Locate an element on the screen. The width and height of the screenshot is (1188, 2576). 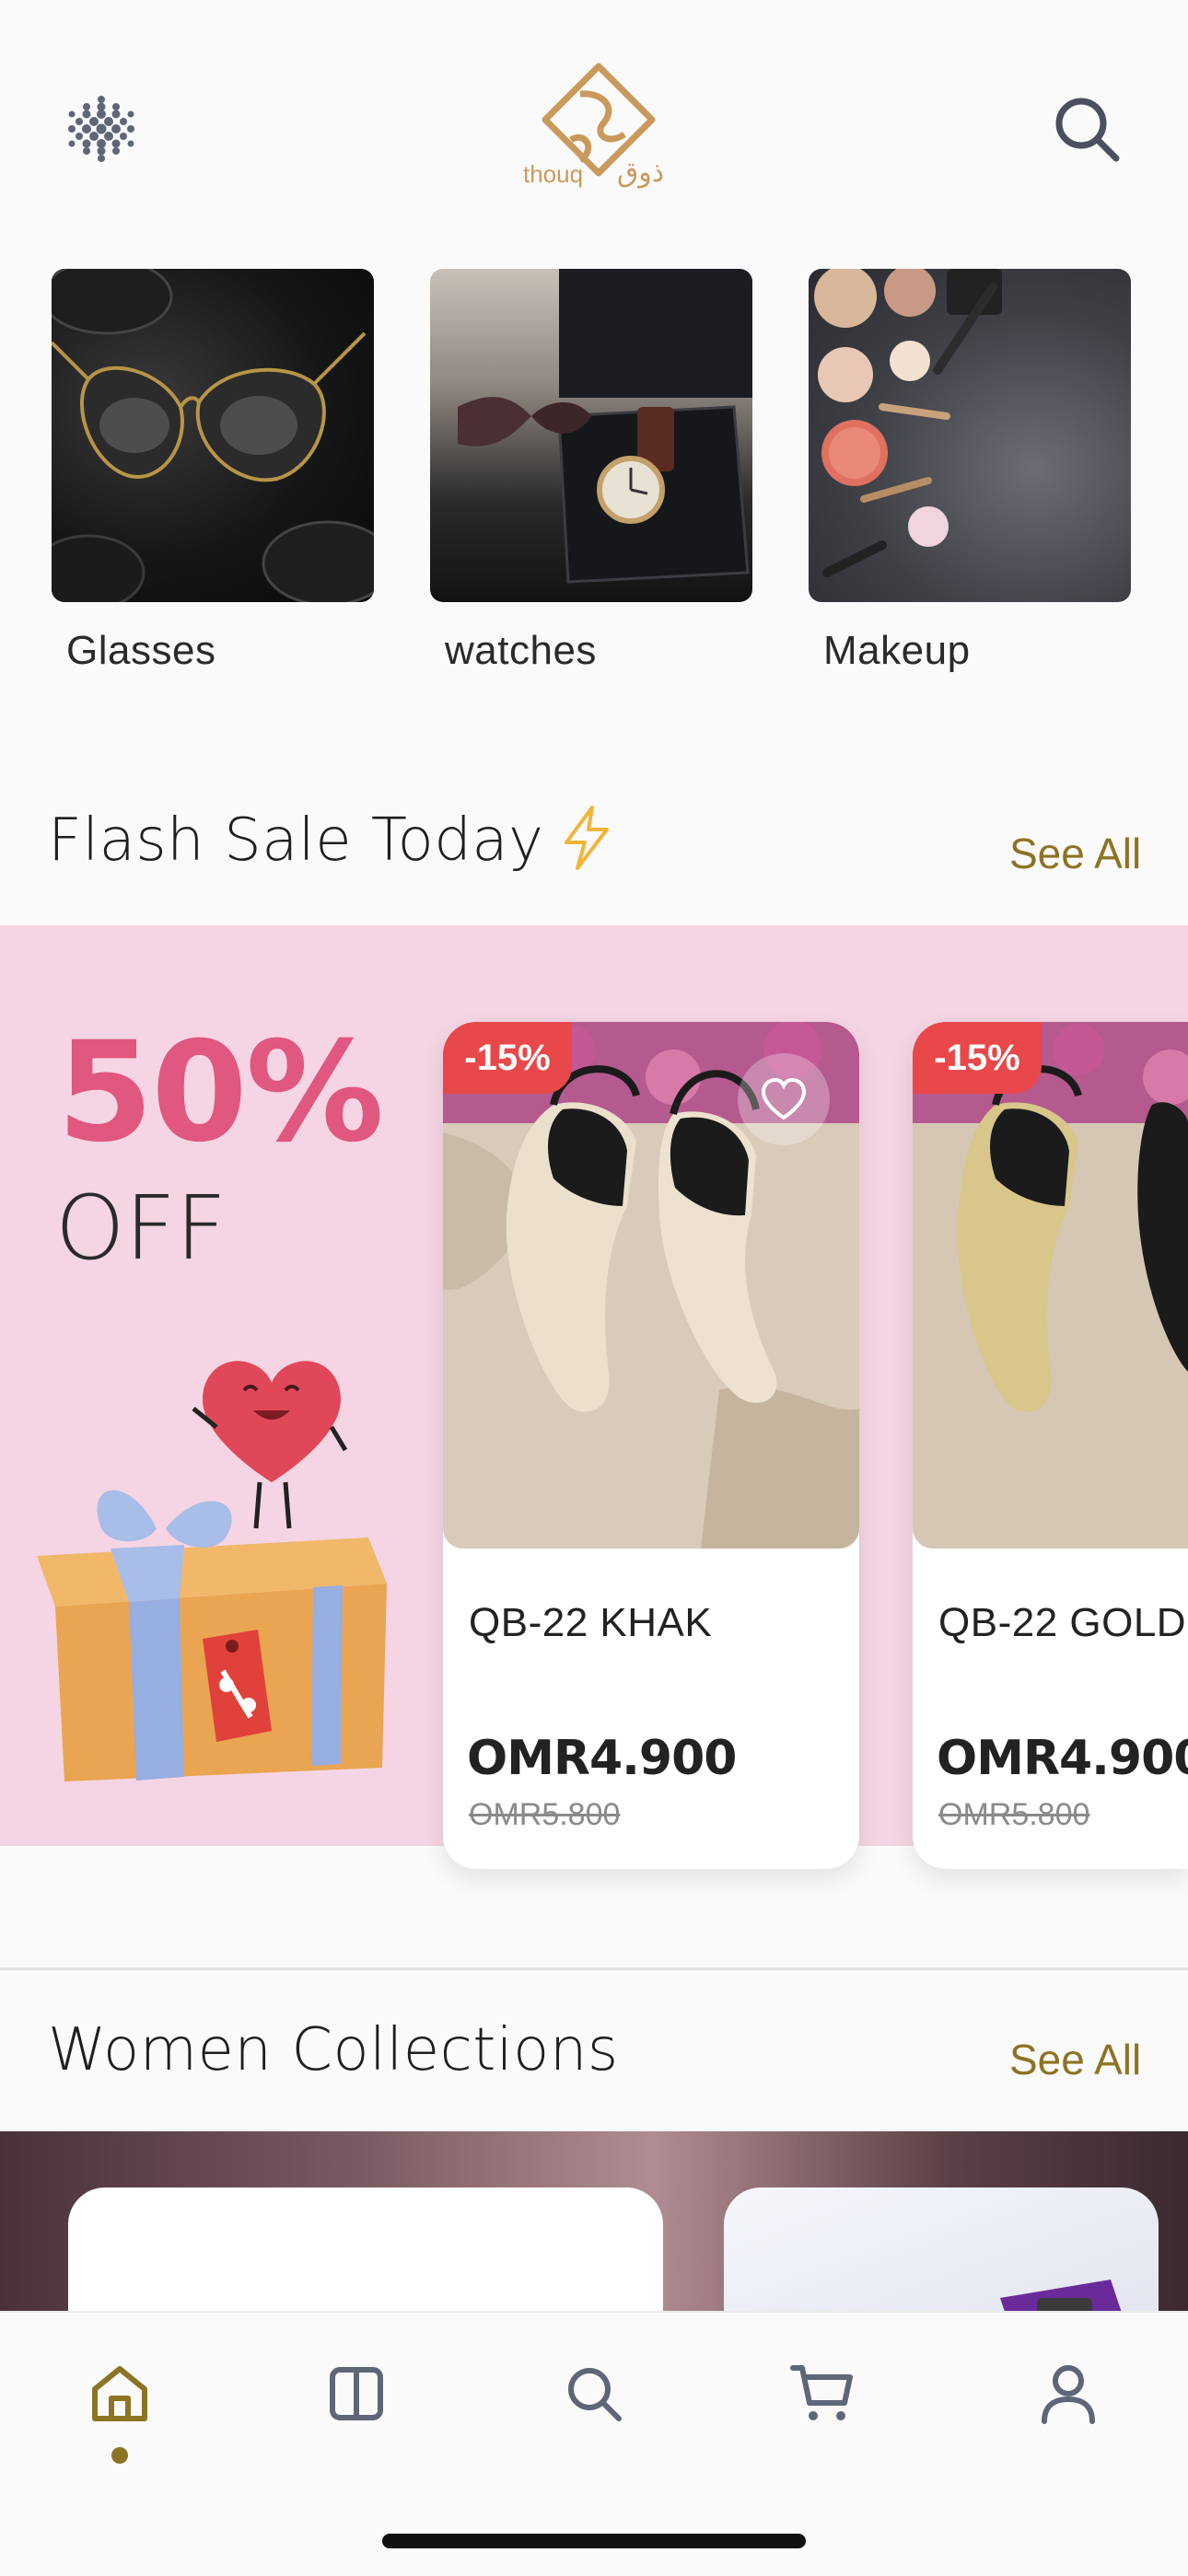
cart-icon is located at coordinates (821, 2392).